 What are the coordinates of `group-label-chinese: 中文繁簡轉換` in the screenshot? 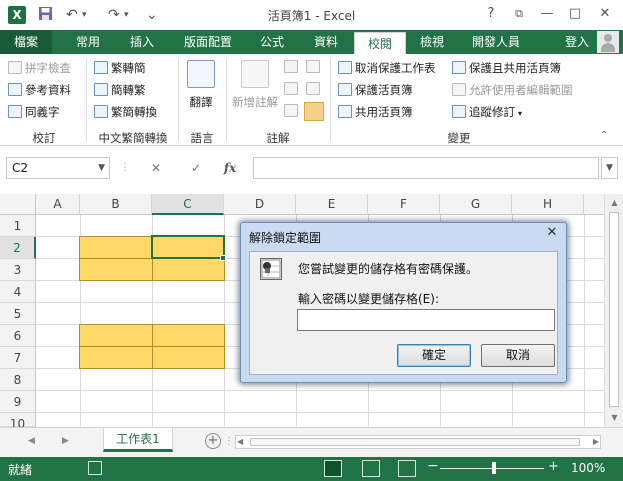 It's located at (133, 138).